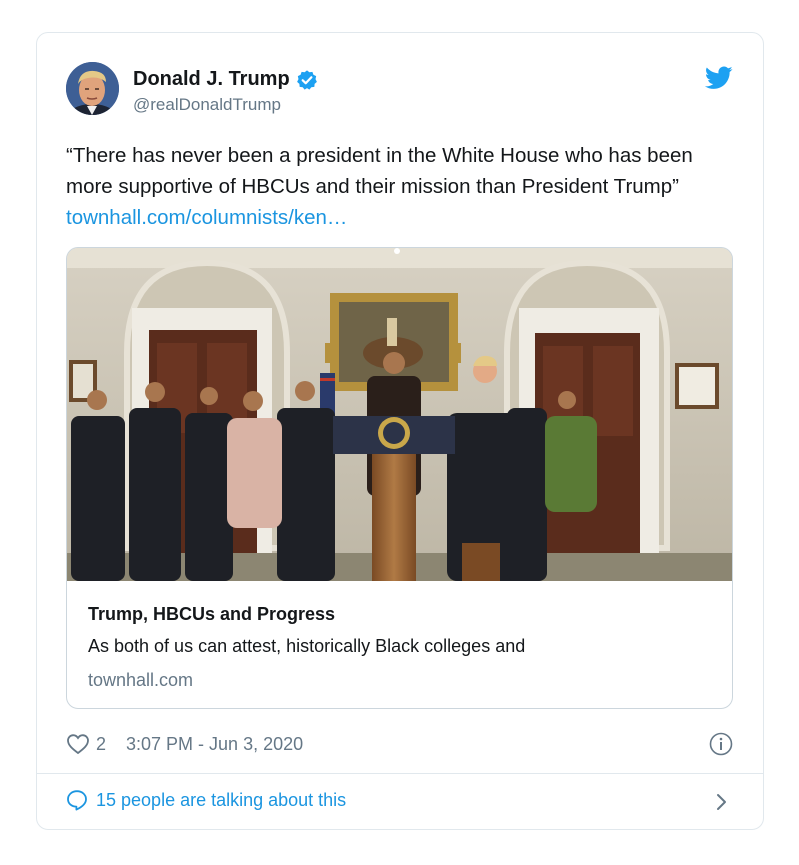  What do you see at coordinates (721, 744) in the screenshot?
I see `info-icon` at bounding box center [721, 744].